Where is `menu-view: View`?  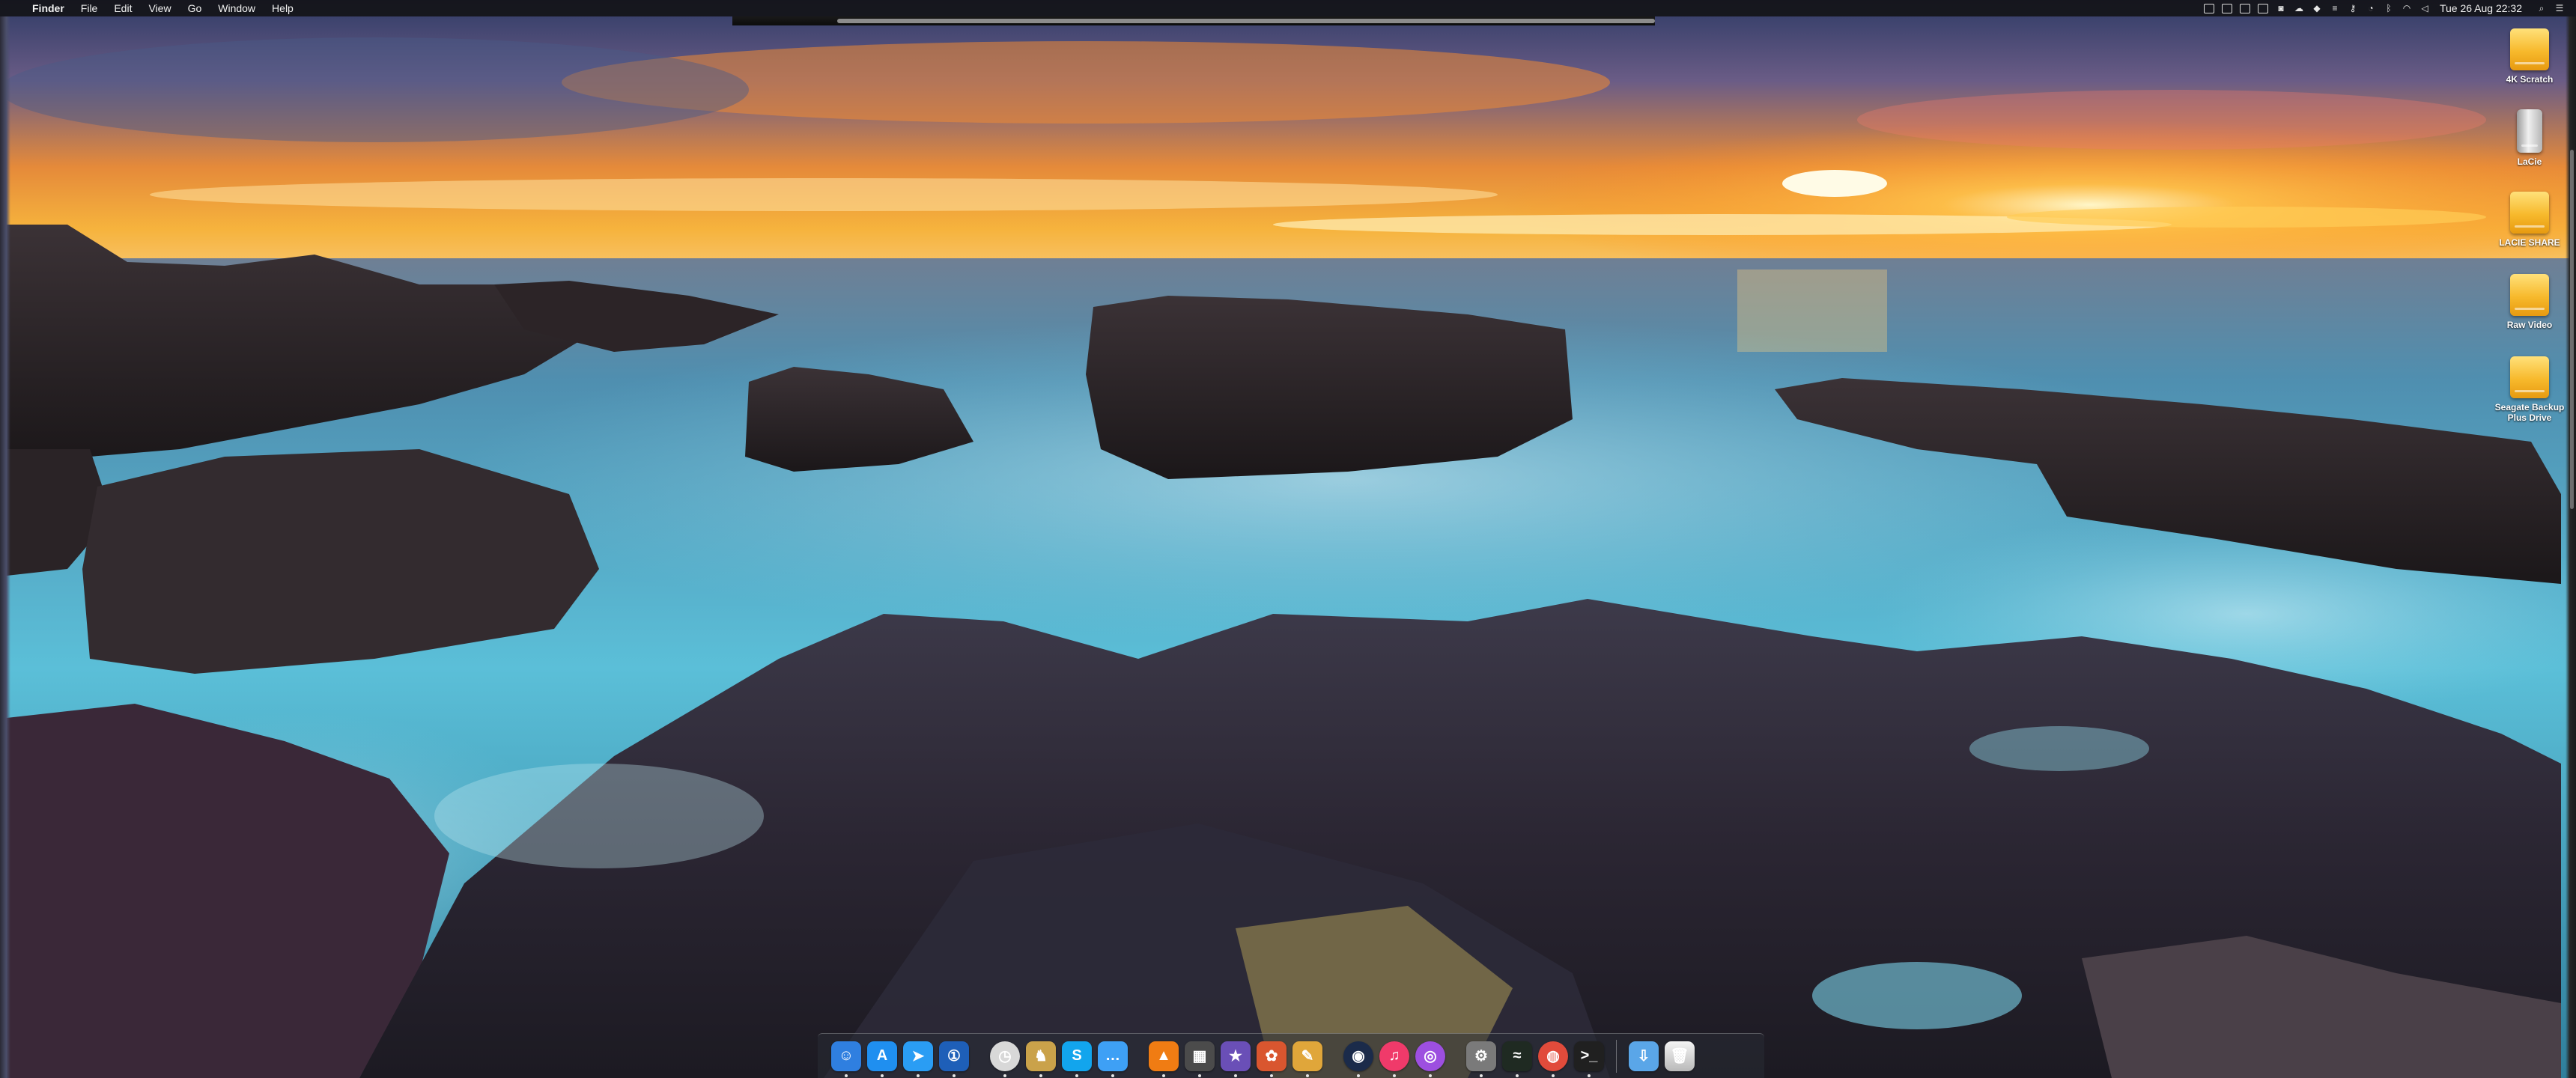
menu-view: View is located at coordinates (159, 8).